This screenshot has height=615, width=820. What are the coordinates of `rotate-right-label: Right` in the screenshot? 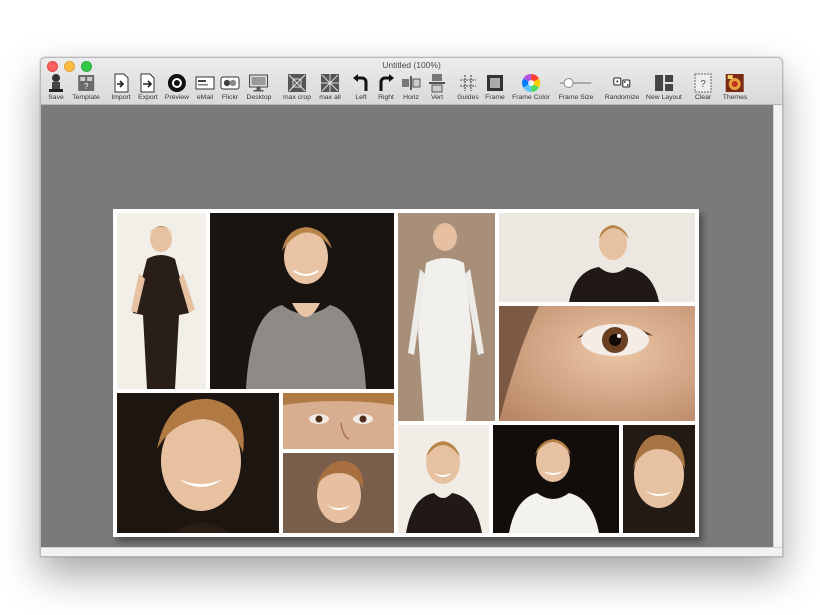 It's located at (386, 97).